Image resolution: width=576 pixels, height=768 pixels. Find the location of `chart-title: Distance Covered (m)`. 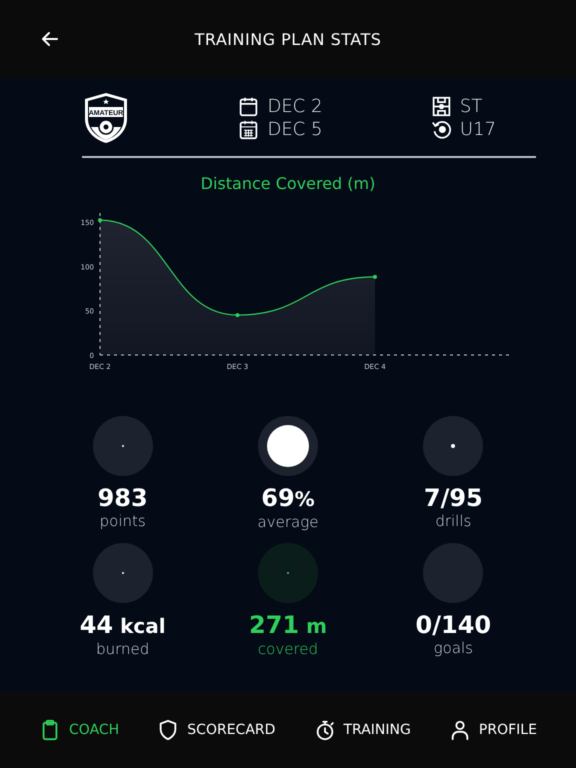

chart-title: Distance Covered (m) is located at coordinates (288, 183).